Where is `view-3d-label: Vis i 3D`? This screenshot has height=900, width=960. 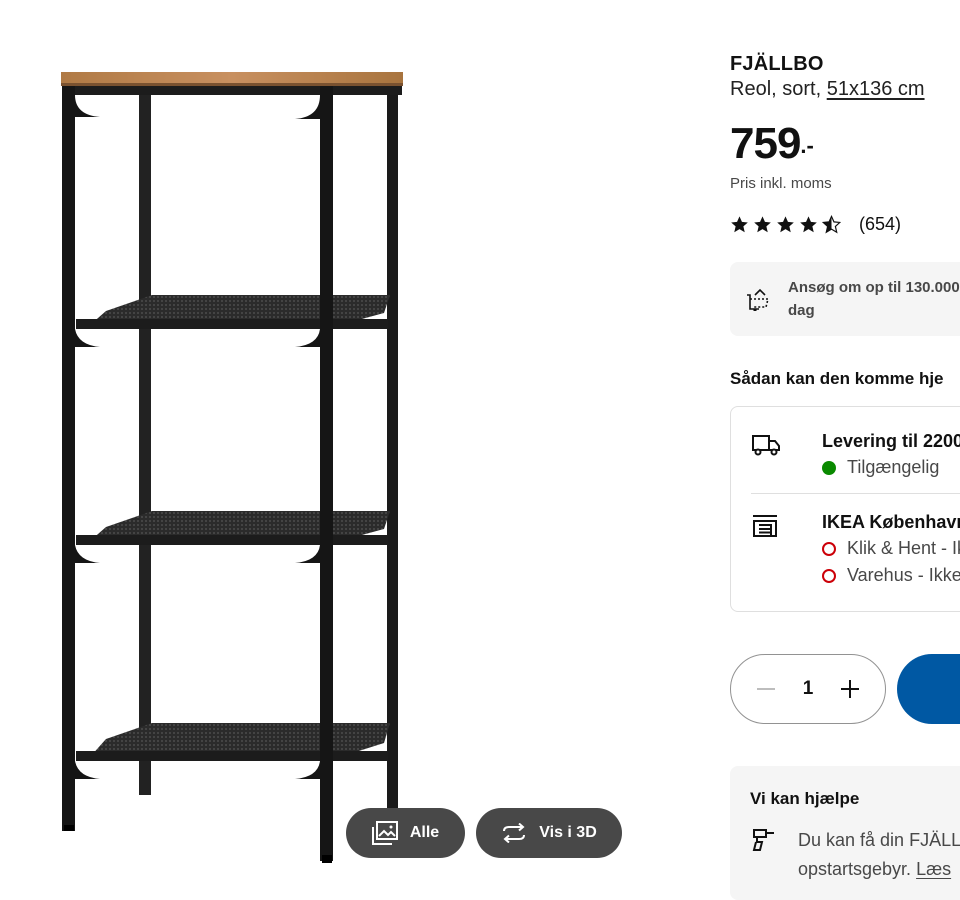 view-3d-label: Vis i 3D is located at coordinates (568, 832).